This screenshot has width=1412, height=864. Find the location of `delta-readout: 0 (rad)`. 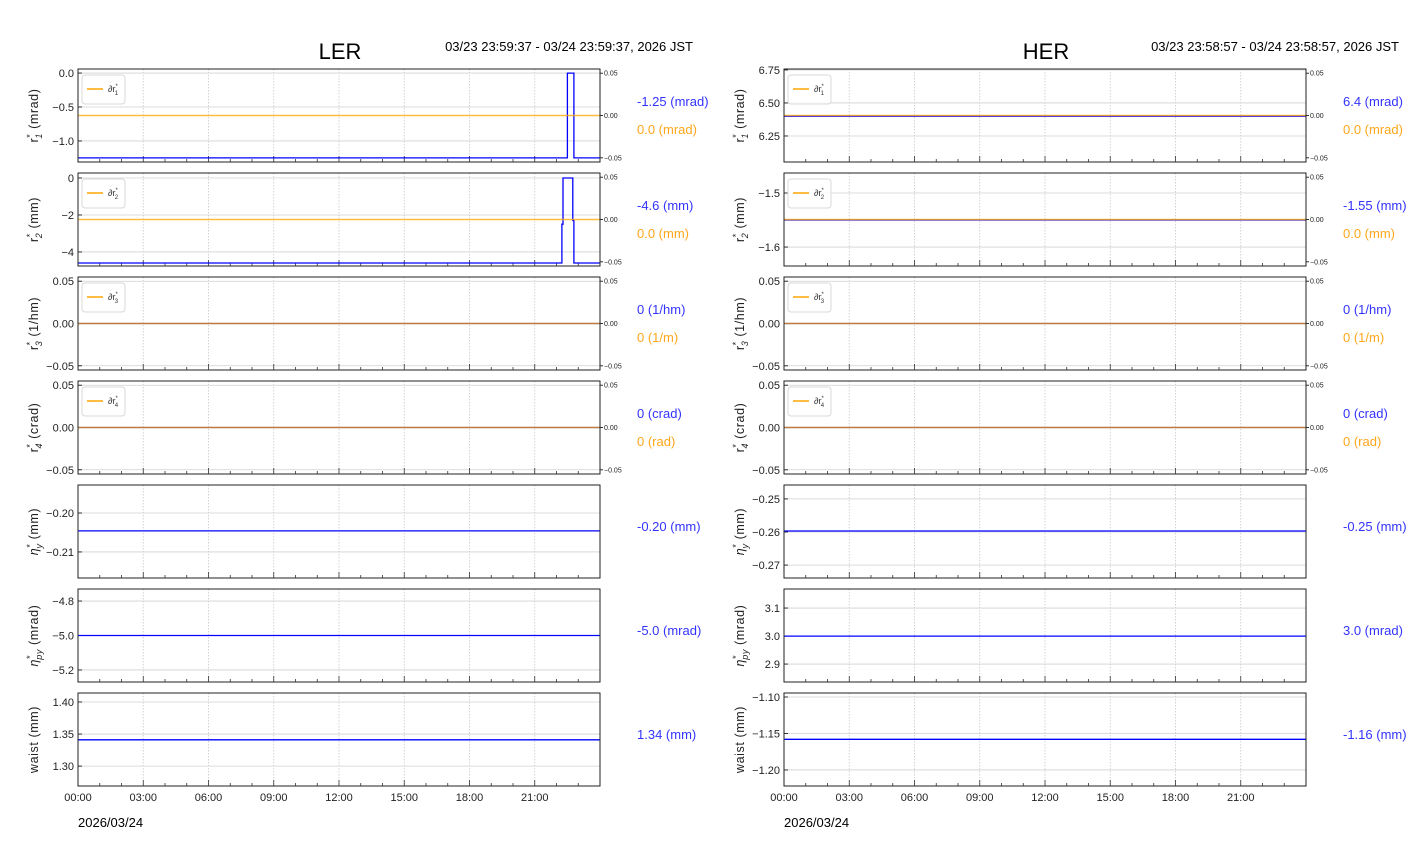

delta-readout: 0 (rad) is located at coordinates (656, 441).